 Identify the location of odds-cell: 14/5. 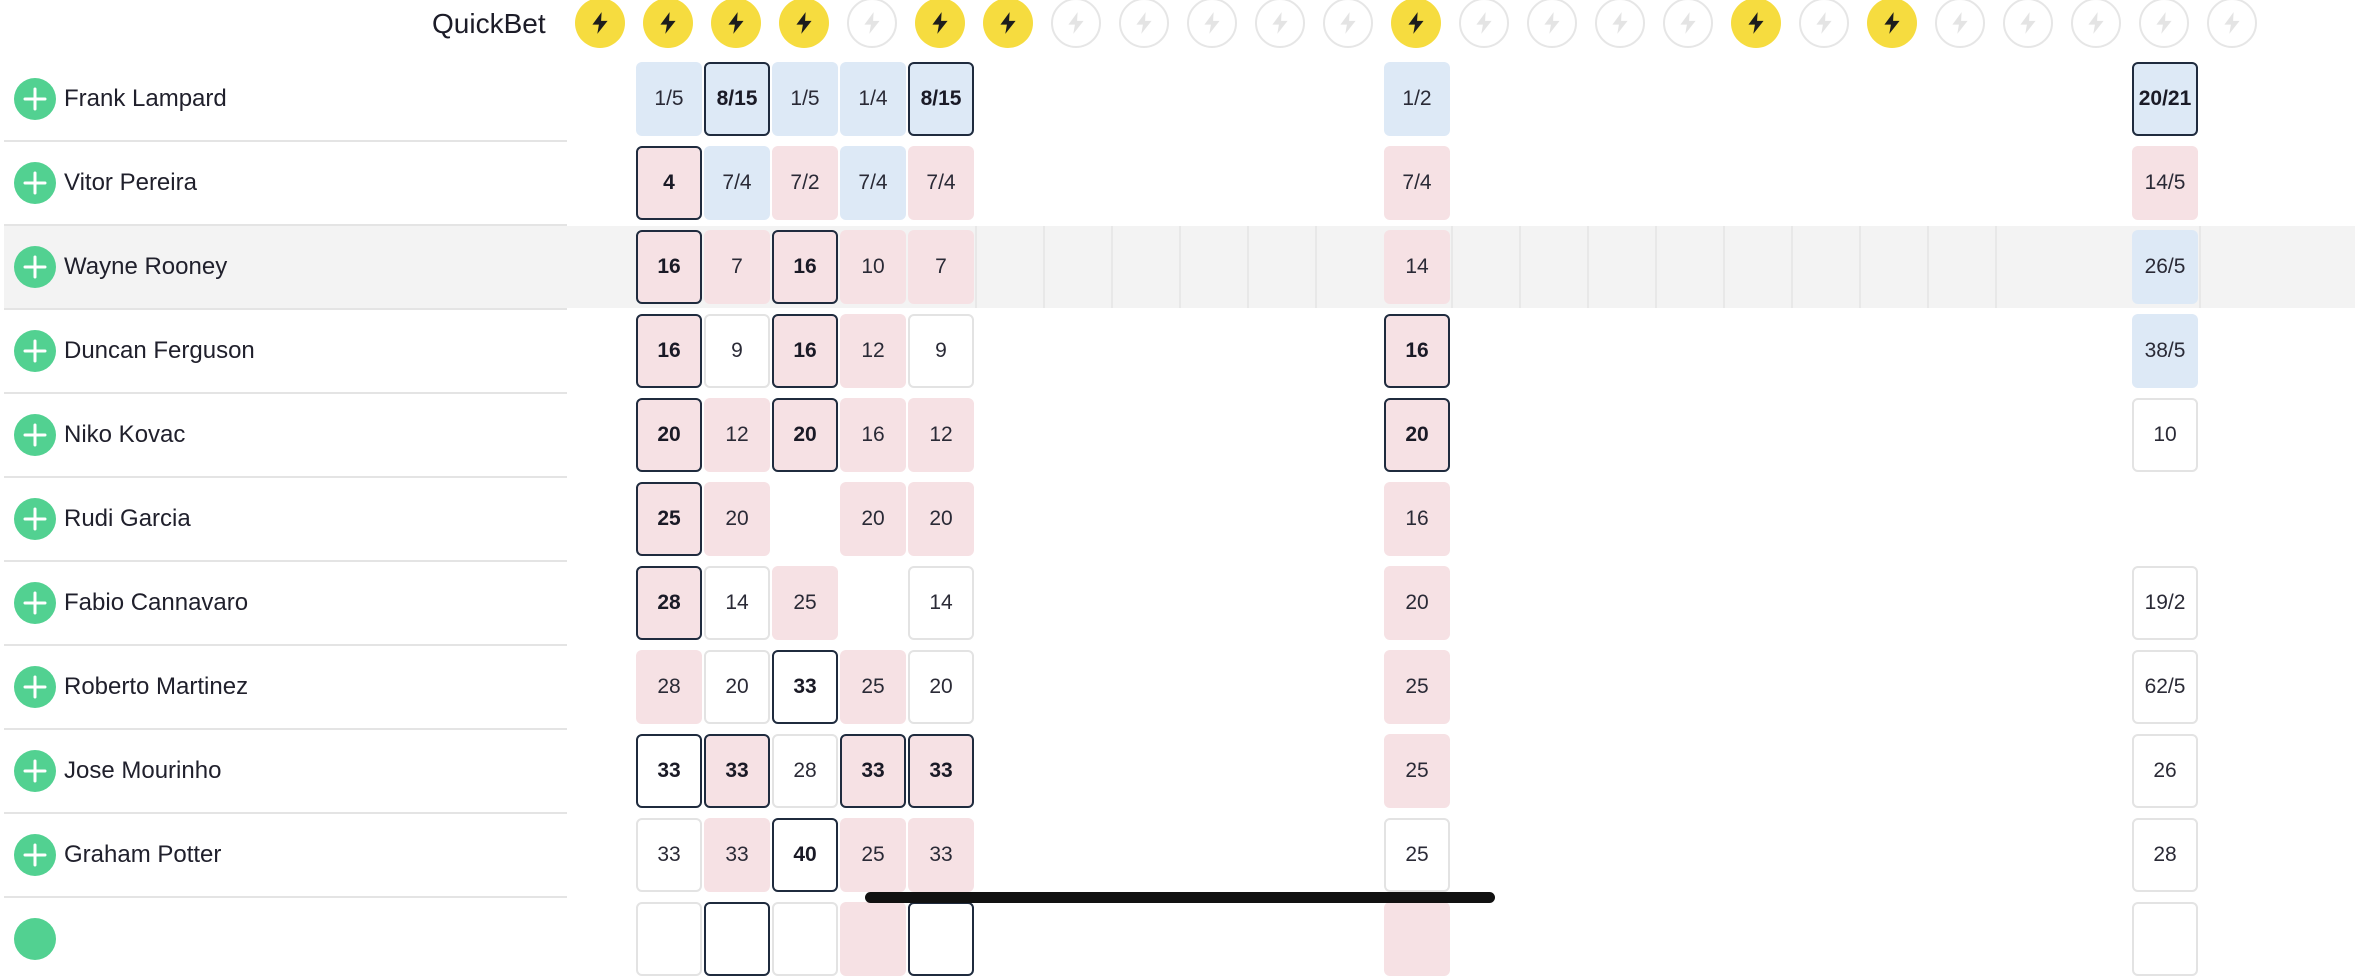
(2165, 183).